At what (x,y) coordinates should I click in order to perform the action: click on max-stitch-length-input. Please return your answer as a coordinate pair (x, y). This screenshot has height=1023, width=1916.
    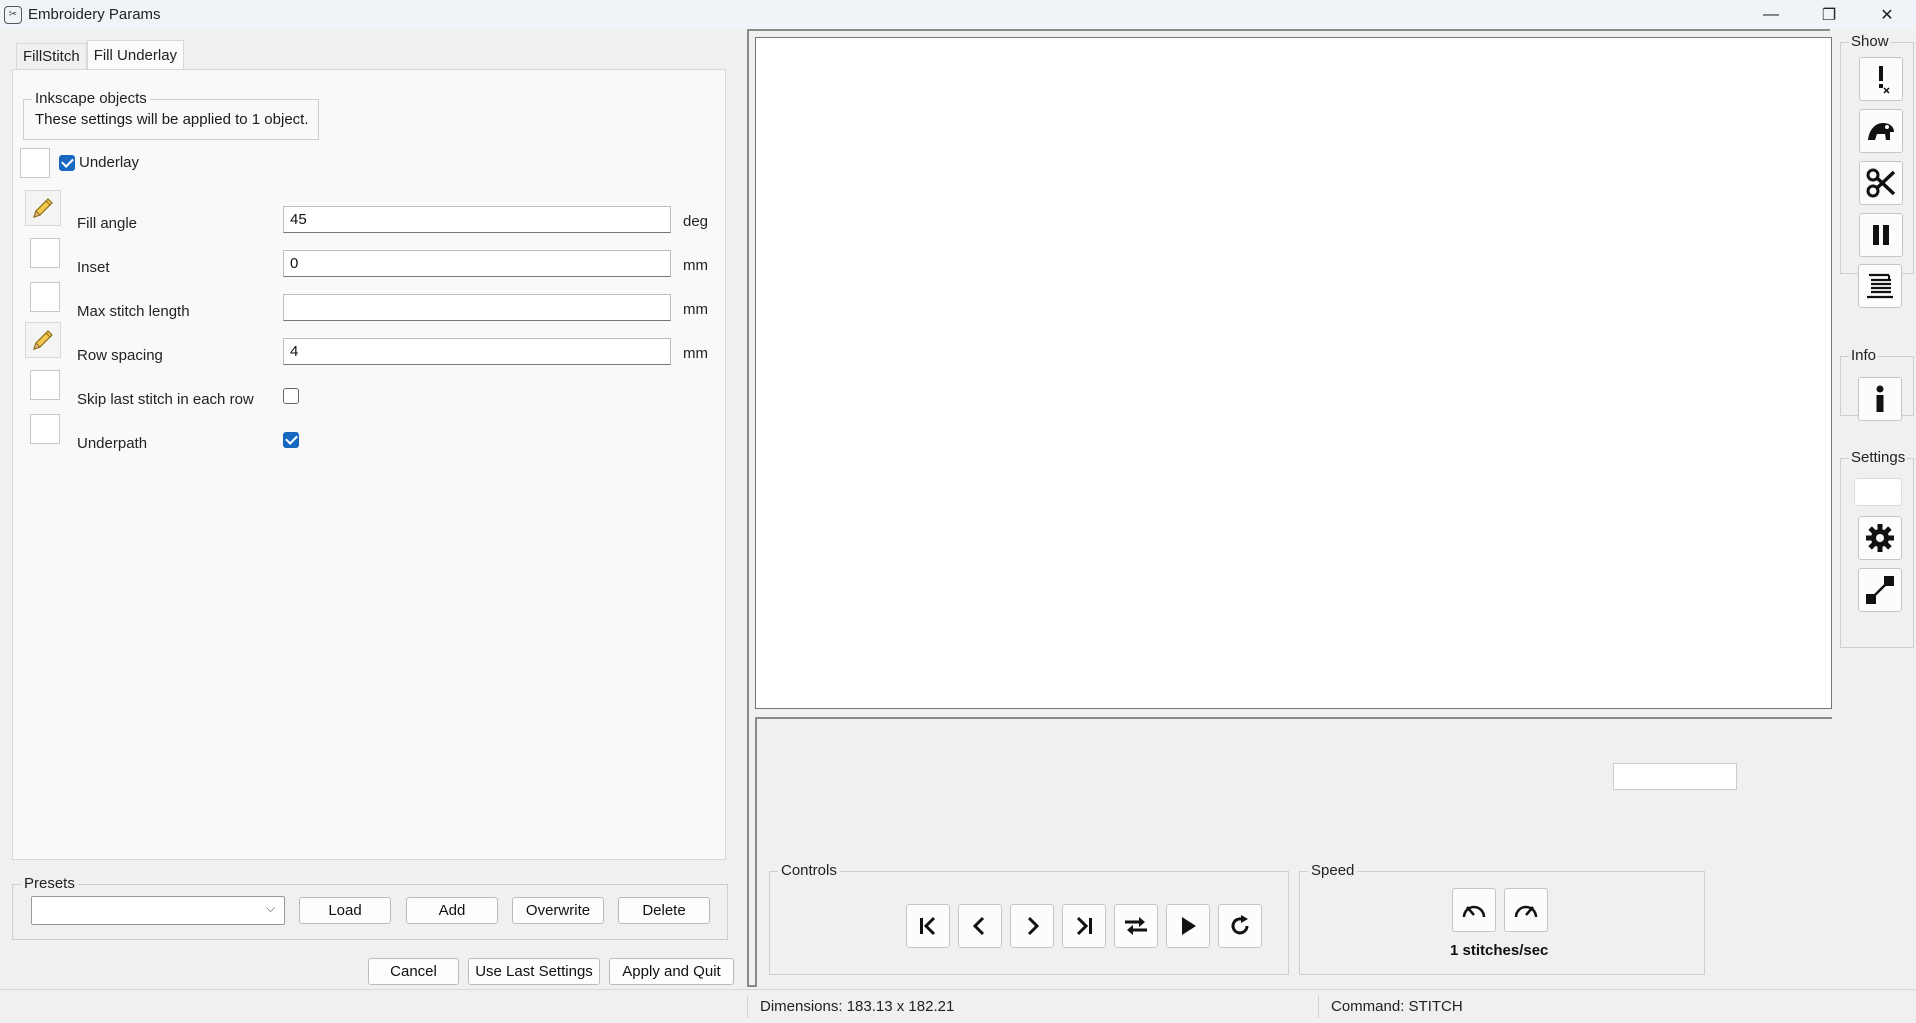
    Looking at the image, I should click on (477, 307).